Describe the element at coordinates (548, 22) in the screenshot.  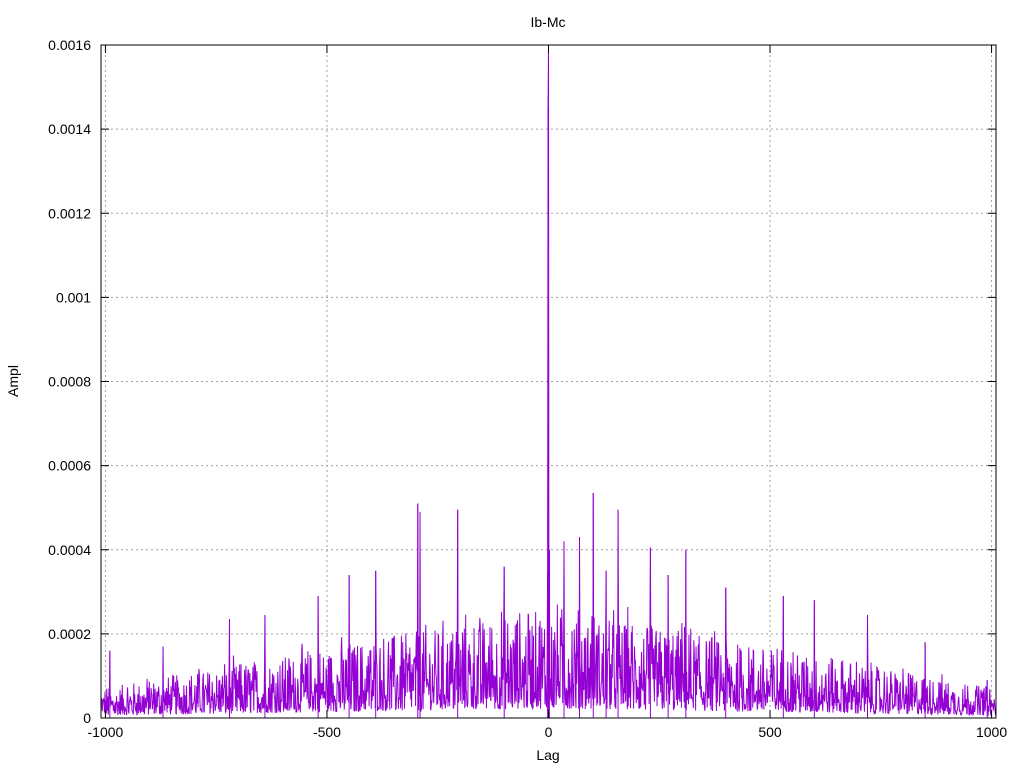
I see `chart-title: Ib-Mc` at that location.